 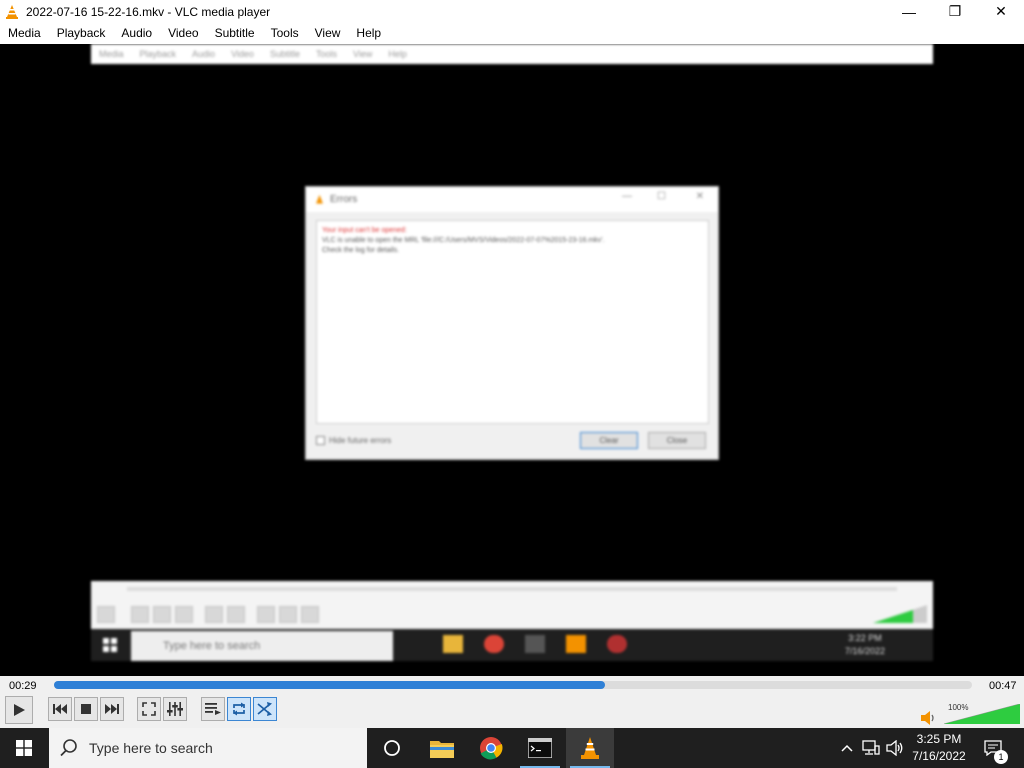 I want to click on recorded-dialog-footer: Hide future errors Clear Close, so click(x=512, y=442).